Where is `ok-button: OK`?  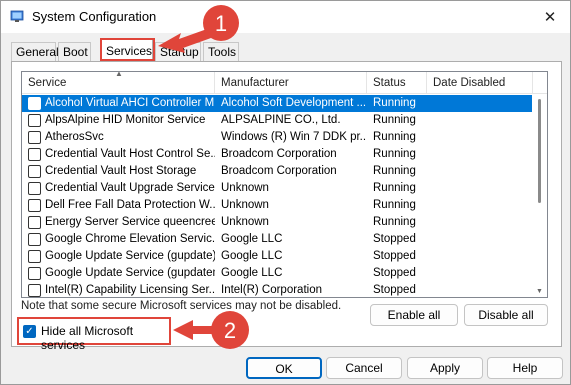 ok-button: OK is located at coordinates (284, 368).